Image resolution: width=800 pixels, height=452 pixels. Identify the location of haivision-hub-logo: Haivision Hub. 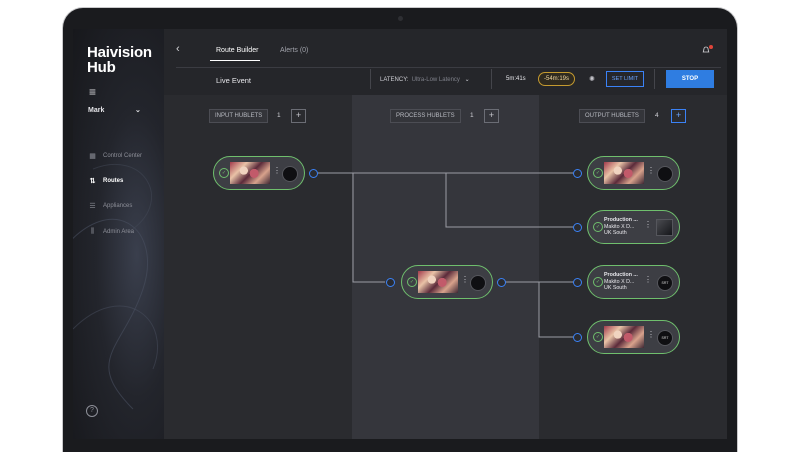
(119, 60).